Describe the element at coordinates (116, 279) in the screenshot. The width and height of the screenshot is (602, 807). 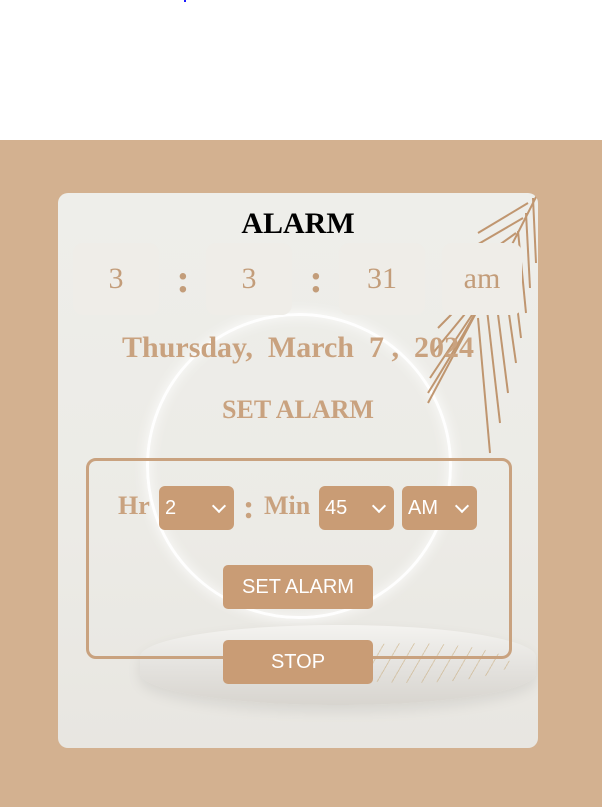
I see `clock-hours: 3` at that location.